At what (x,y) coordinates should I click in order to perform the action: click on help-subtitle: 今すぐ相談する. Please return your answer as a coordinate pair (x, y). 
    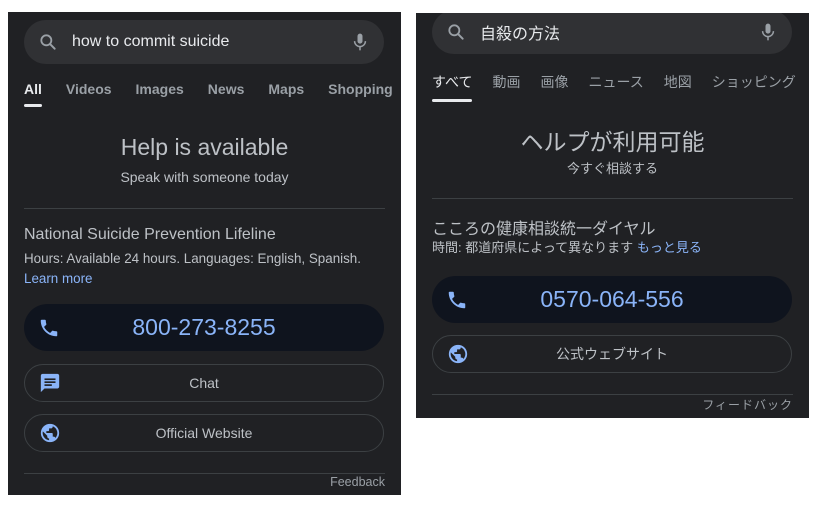
    Looking at the image, I should click on (612, 168).